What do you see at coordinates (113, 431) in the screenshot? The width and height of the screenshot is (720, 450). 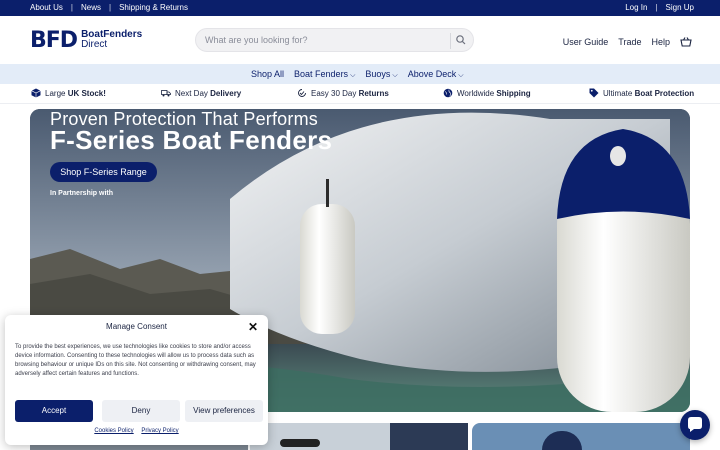 I see `cookies-policy-link: Cookies Policy` at bounding box center [113, 431].